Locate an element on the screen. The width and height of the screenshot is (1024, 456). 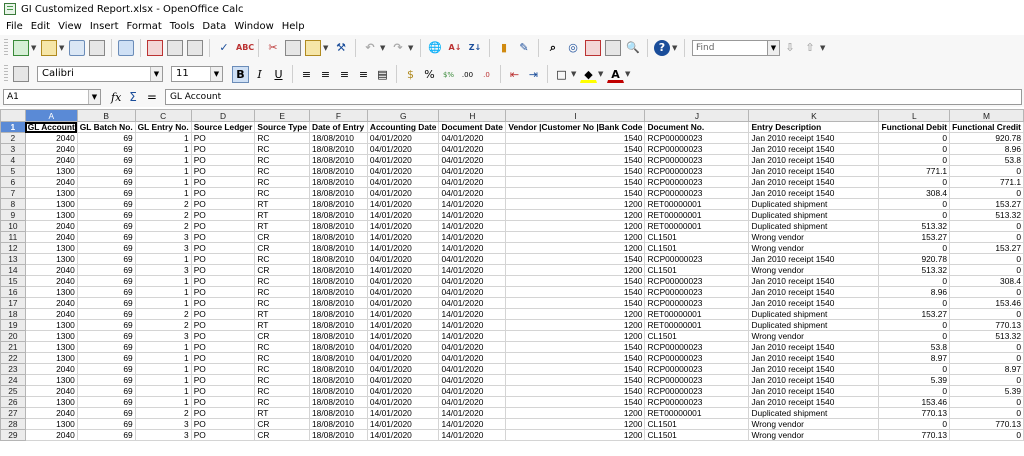
underline-icon: U is located at coordinates (278, 74).